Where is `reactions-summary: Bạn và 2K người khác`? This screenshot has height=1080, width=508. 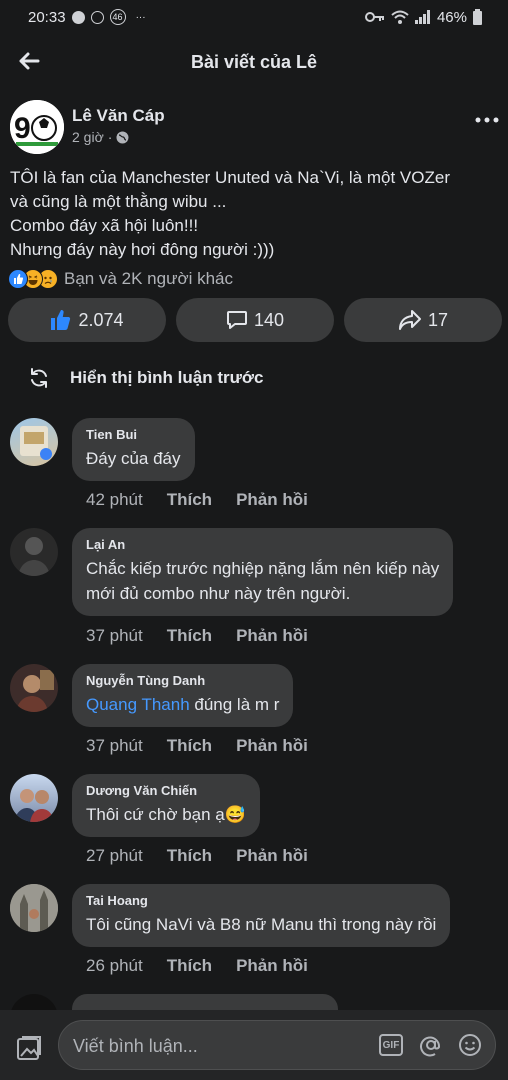 reactions-summary: Bạn và 2K người khác is located at coordinates (120, 279).